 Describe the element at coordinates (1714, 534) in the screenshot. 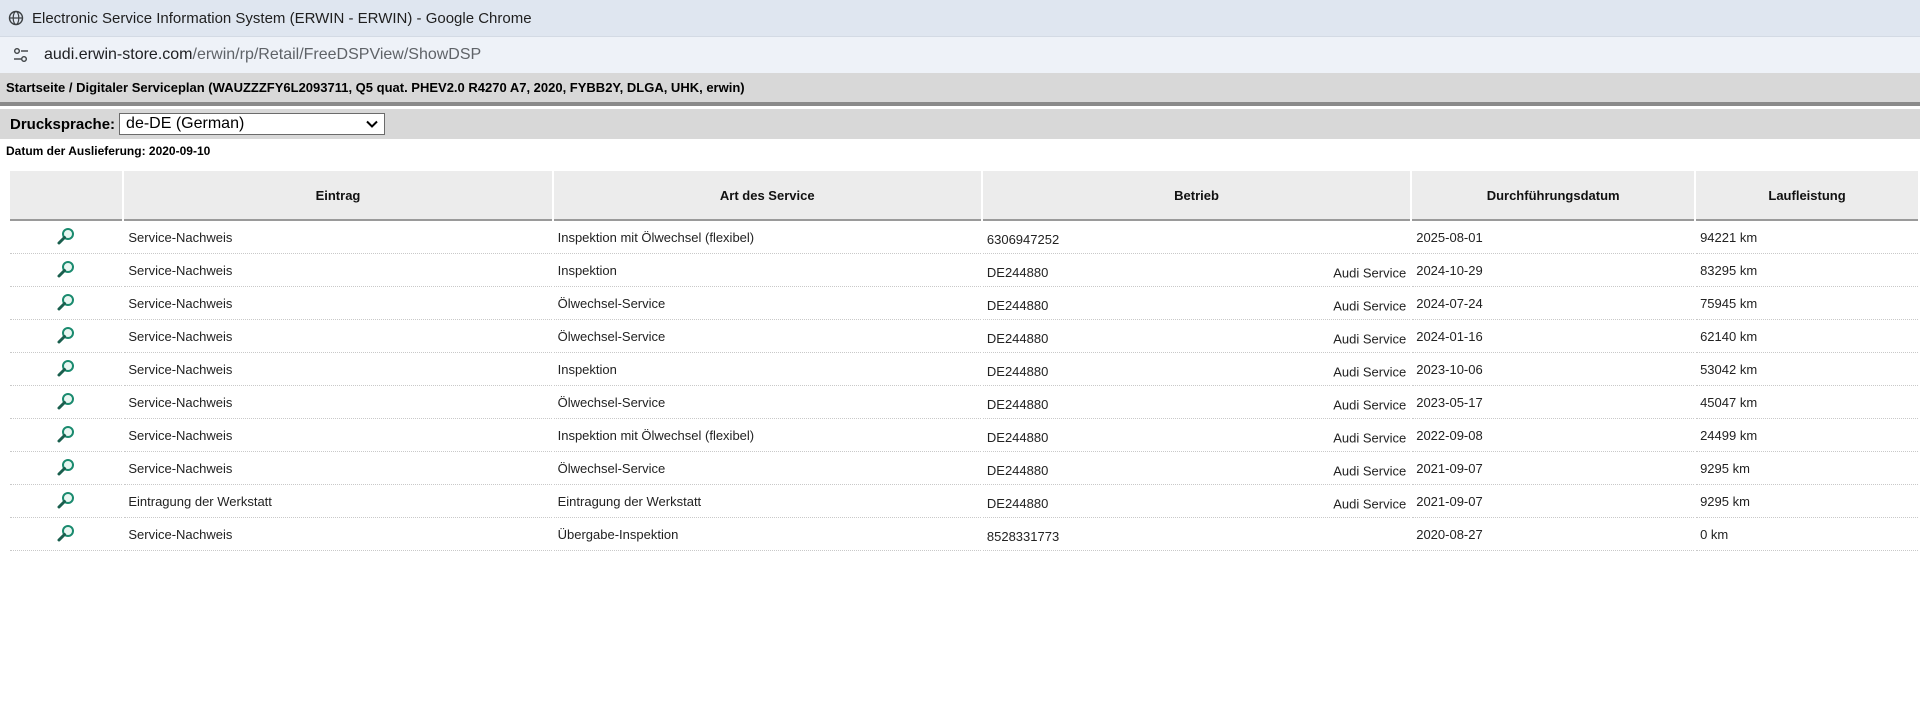

I see `mileage-text: 0 km` at that location.